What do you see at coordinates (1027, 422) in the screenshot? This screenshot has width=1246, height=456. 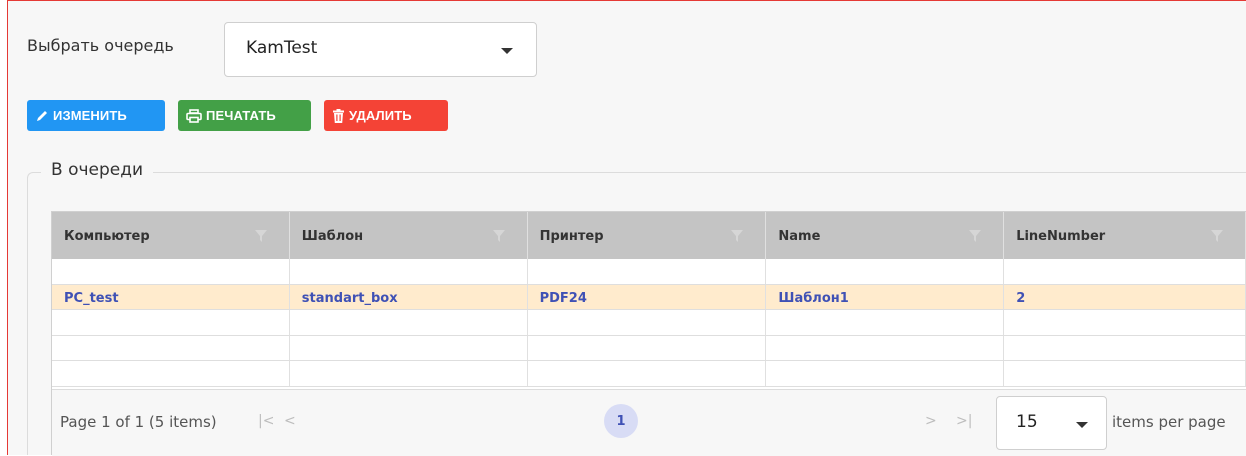 I see `page-size-value: 15` at bounding box center [1027, 422].